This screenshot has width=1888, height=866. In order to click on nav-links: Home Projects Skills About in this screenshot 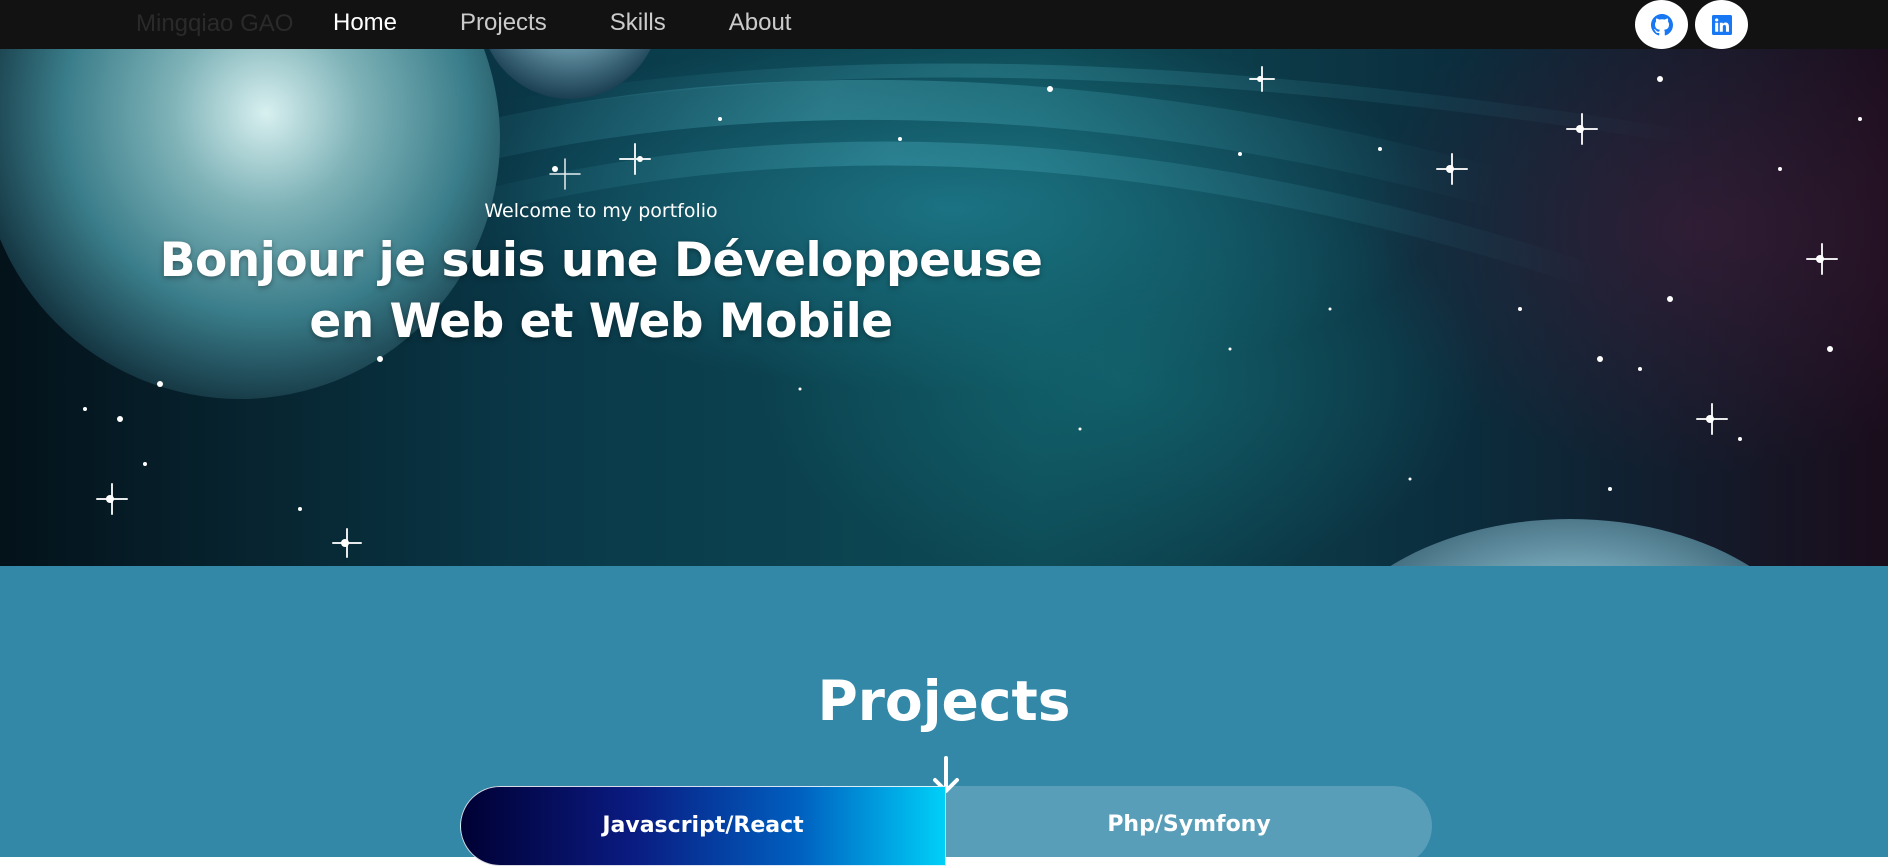, I will do `click(593, 23)`.